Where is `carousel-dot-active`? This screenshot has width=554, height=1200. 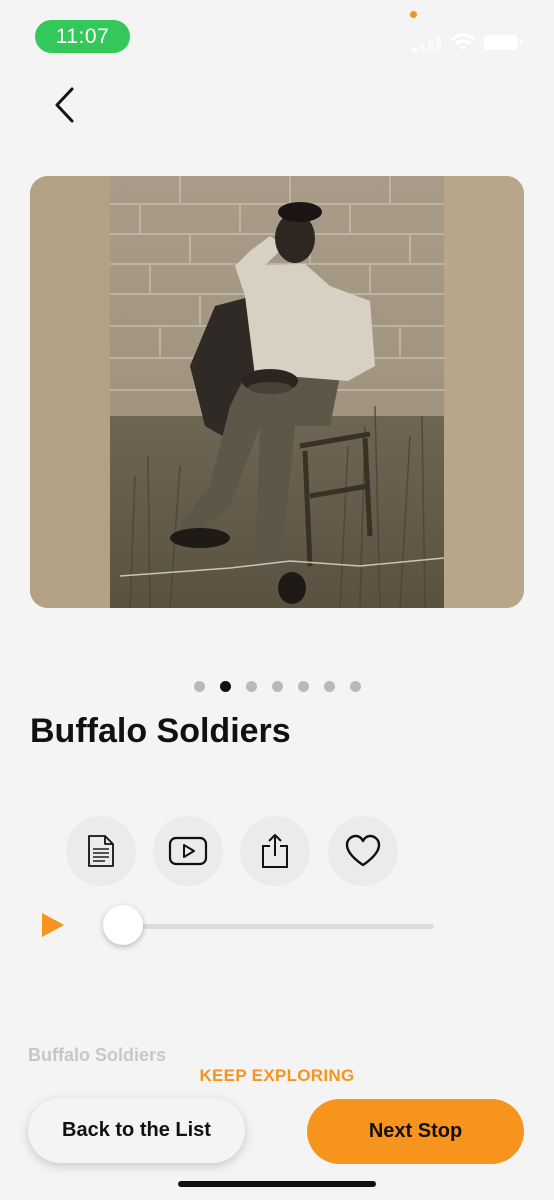 carousel-dot-active is located at coordinates (225, 686).